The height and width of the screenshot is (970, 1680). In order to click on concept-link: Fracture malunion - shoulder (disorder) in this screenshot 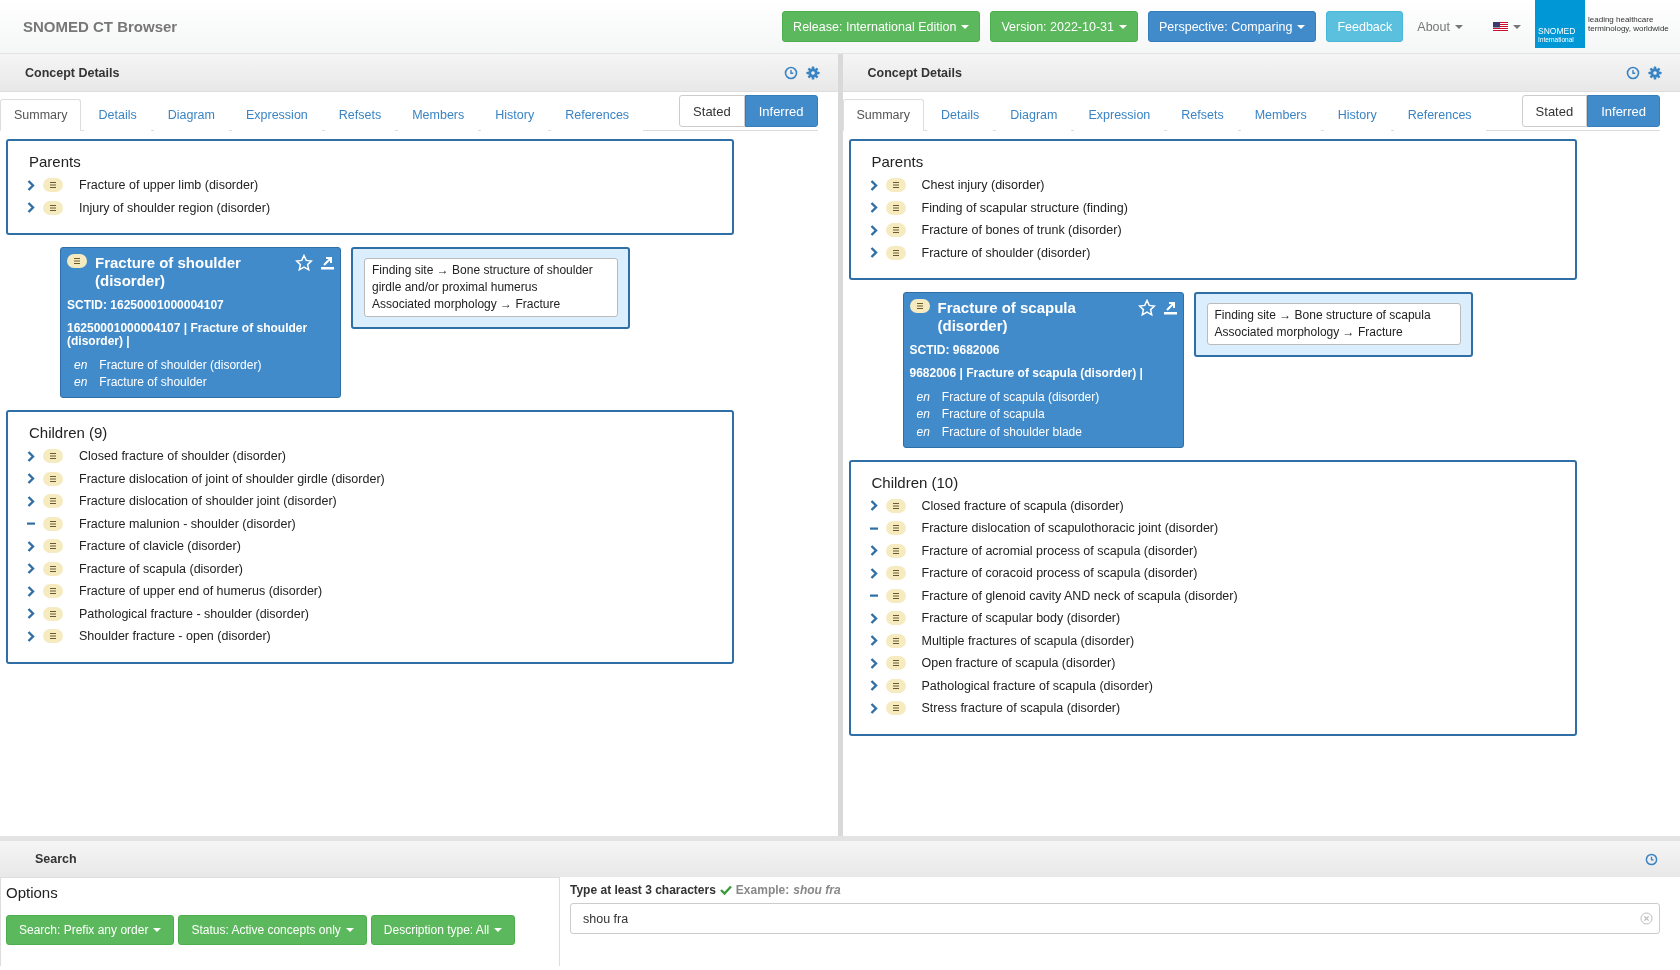, I will do `click(187, 523)`.